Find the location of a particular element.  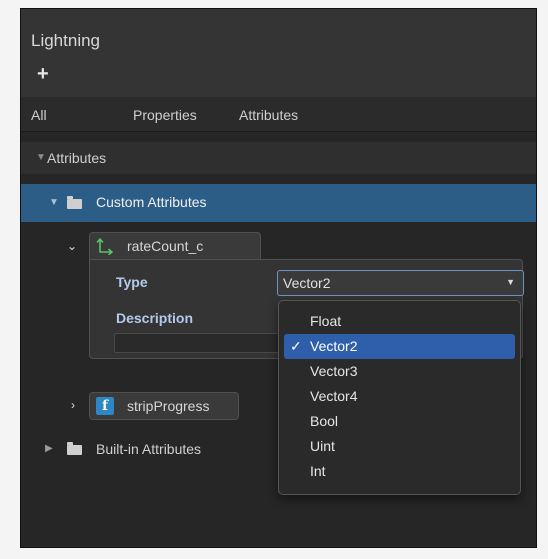

dropdown-caret-icon: ▼ is located at coordinates (510, 282).